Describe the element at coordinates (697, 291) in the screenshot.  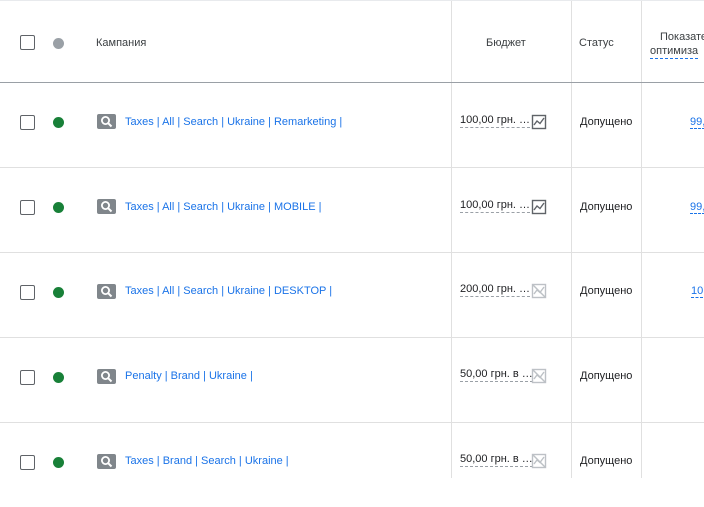
I see `optimization-score-link: 10` at that location.